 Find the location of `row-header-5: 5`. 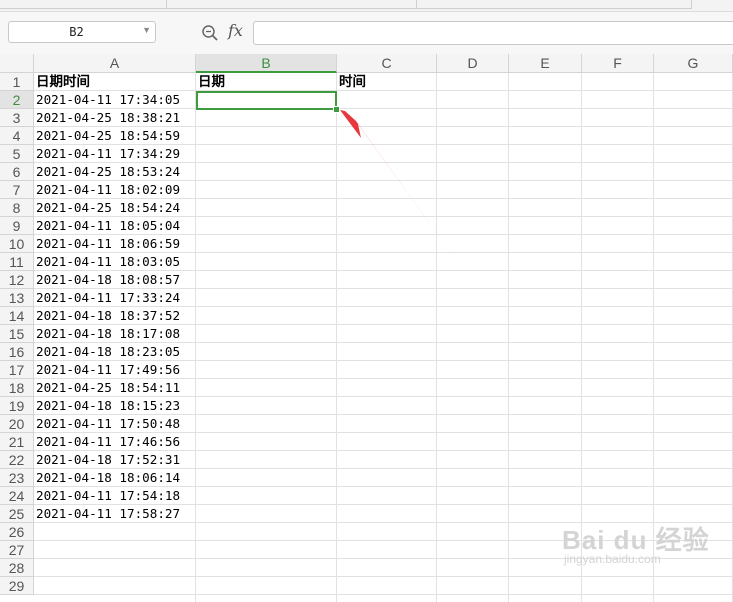

row-header-5: 5 is located at coordinates (17, 154).